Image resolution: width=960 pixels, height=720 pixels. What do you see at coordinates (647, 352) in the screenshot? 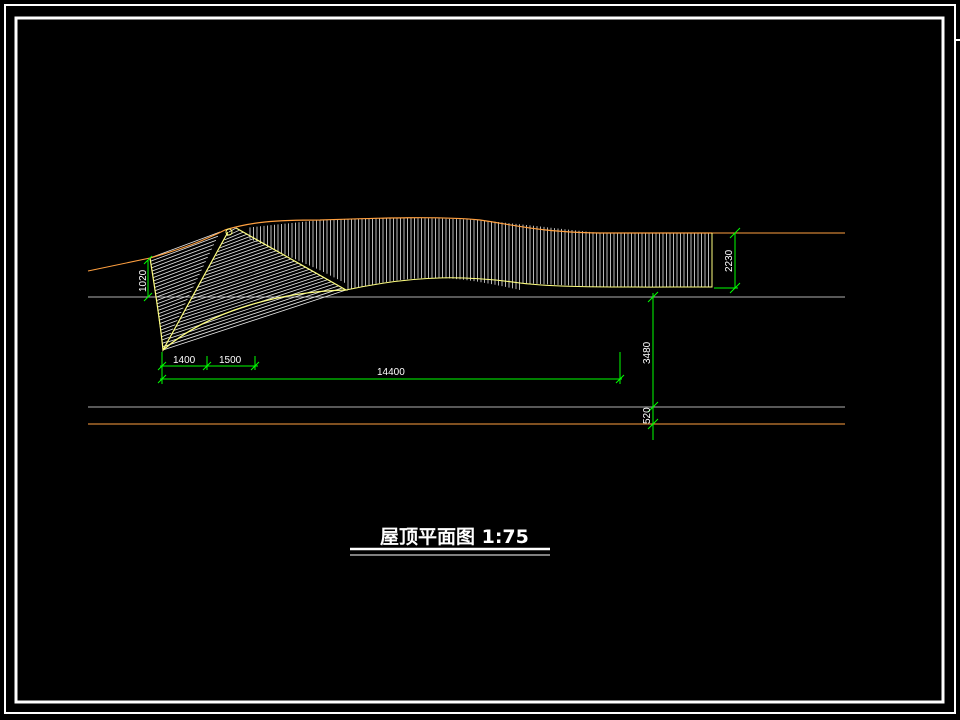
I see `dimension-label-3480: 3480` at bounding box center [647, 352].